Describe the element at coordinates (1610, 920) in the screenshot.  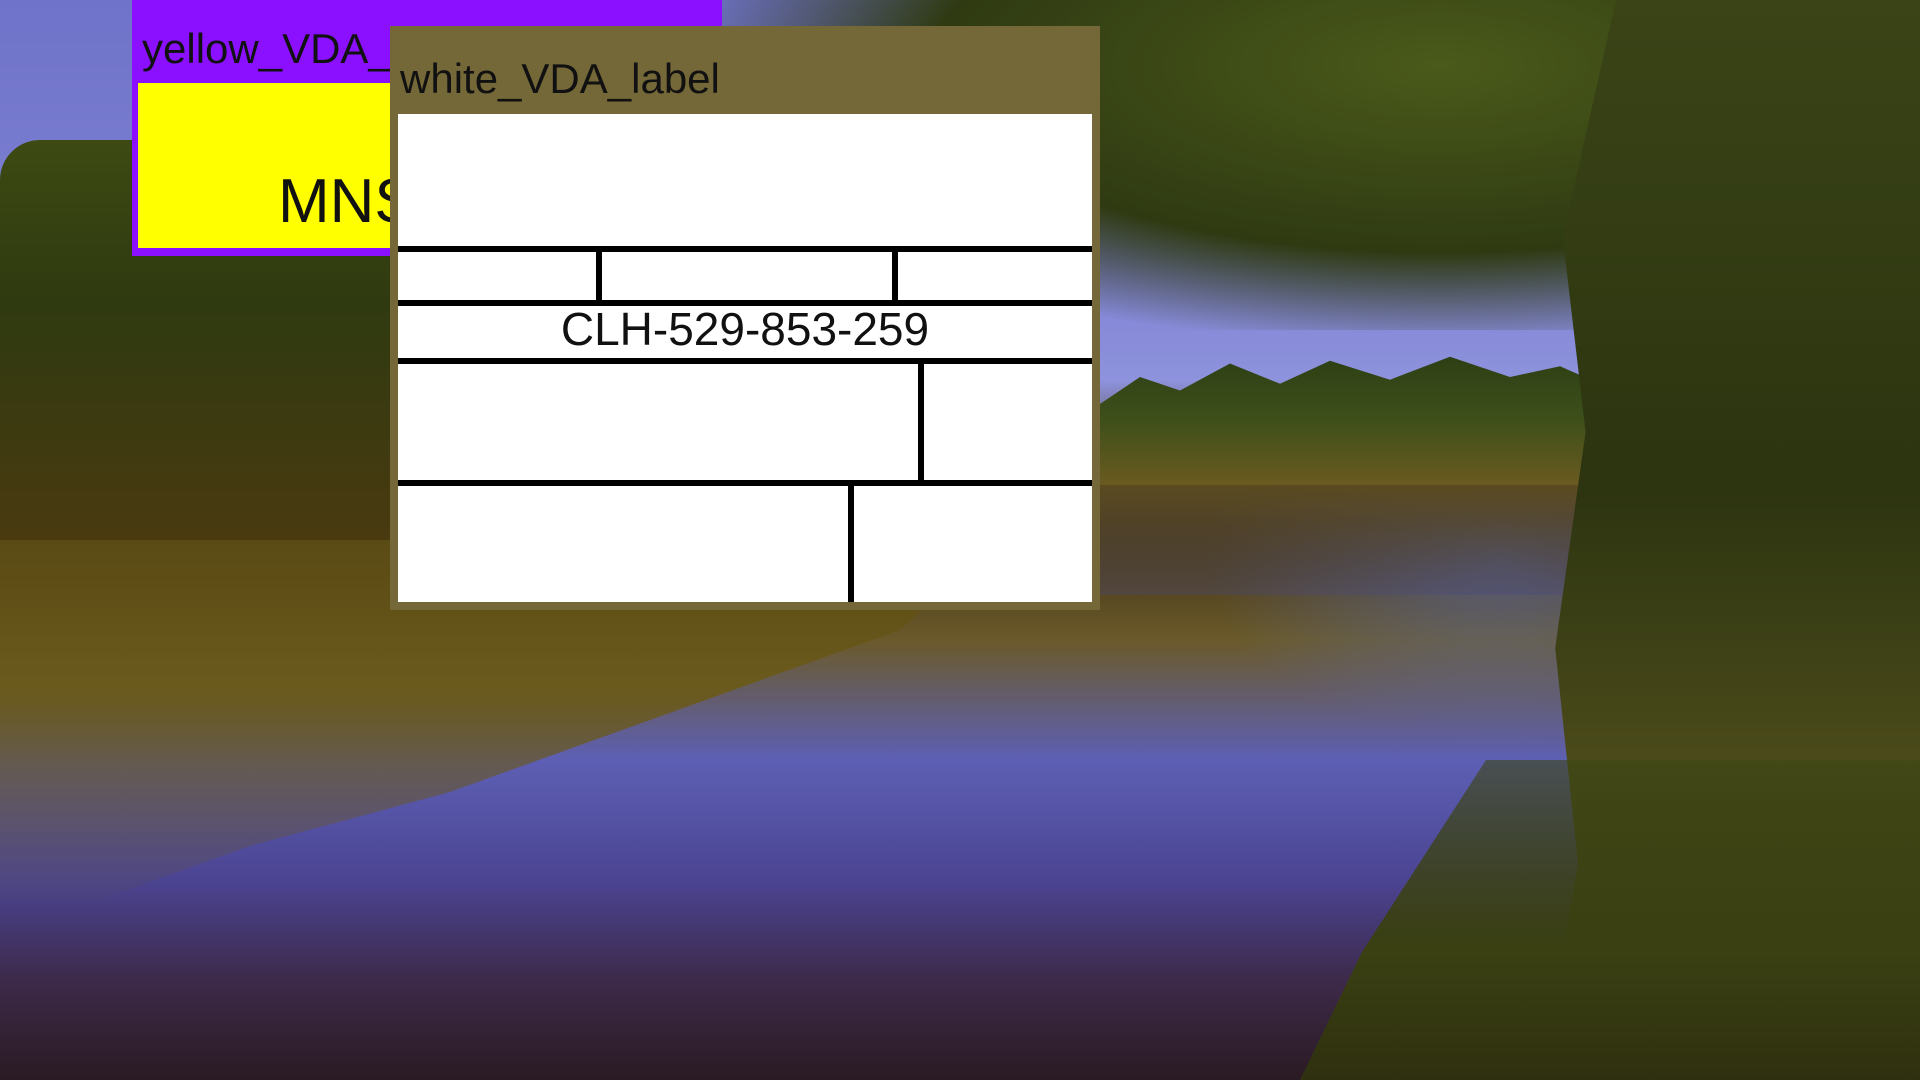
I see `wallpaper-shore` at that location.